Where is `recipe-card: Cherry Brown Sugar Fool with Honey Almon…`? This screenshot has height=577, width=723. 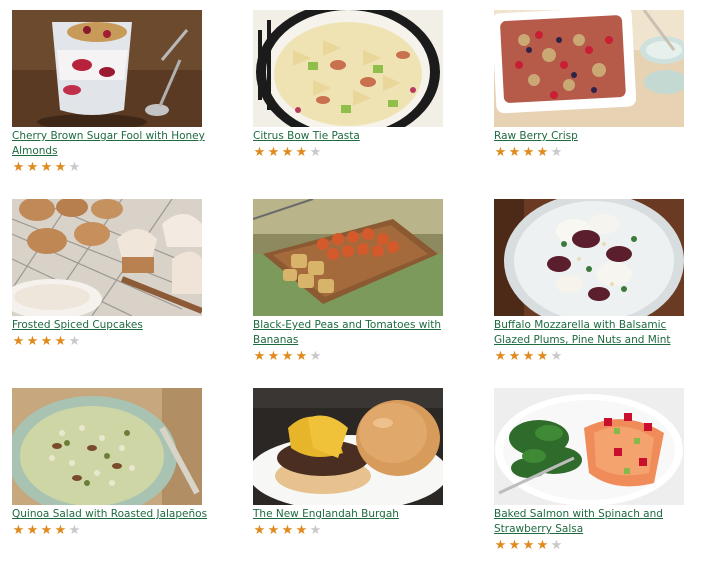
recipe-card: Cherry Brown Sugar Fool with Honey Almon… is located at coordinates (108, 104).